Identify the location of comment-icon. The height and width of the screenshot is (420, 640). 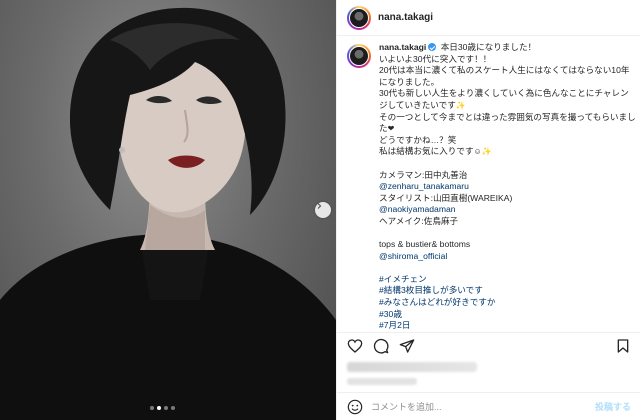
(381, 346).